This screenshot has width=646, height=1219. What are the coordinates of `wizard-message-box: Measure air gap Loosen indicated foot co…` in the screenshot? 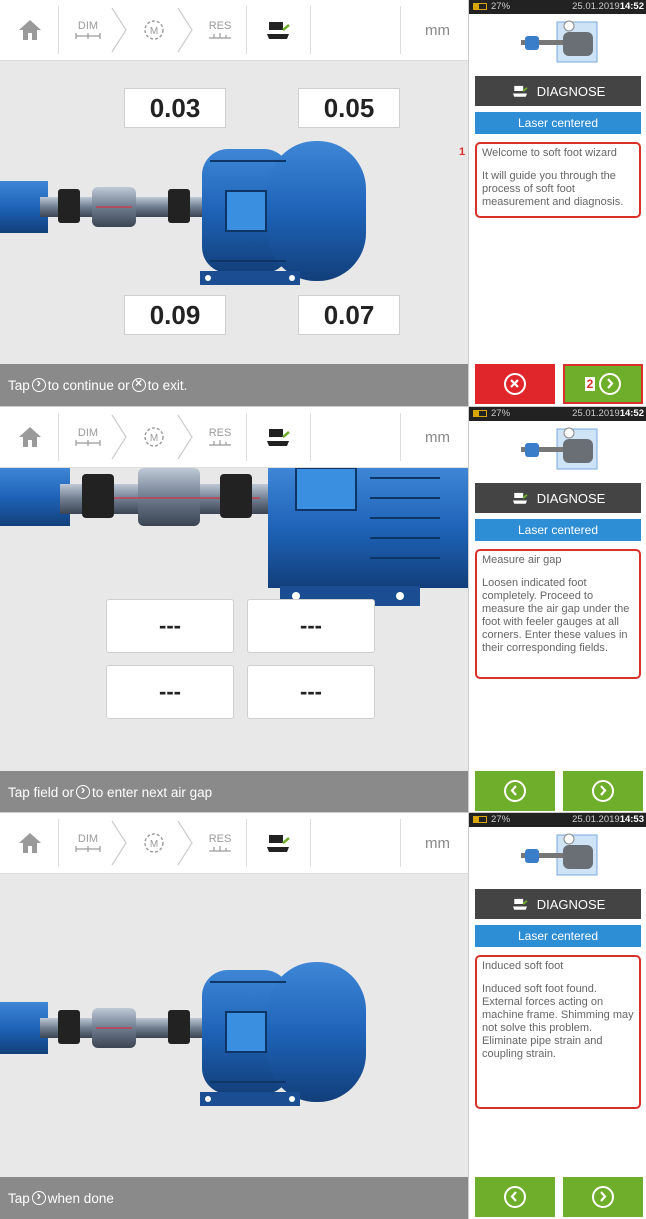 It's located at (558, 614).